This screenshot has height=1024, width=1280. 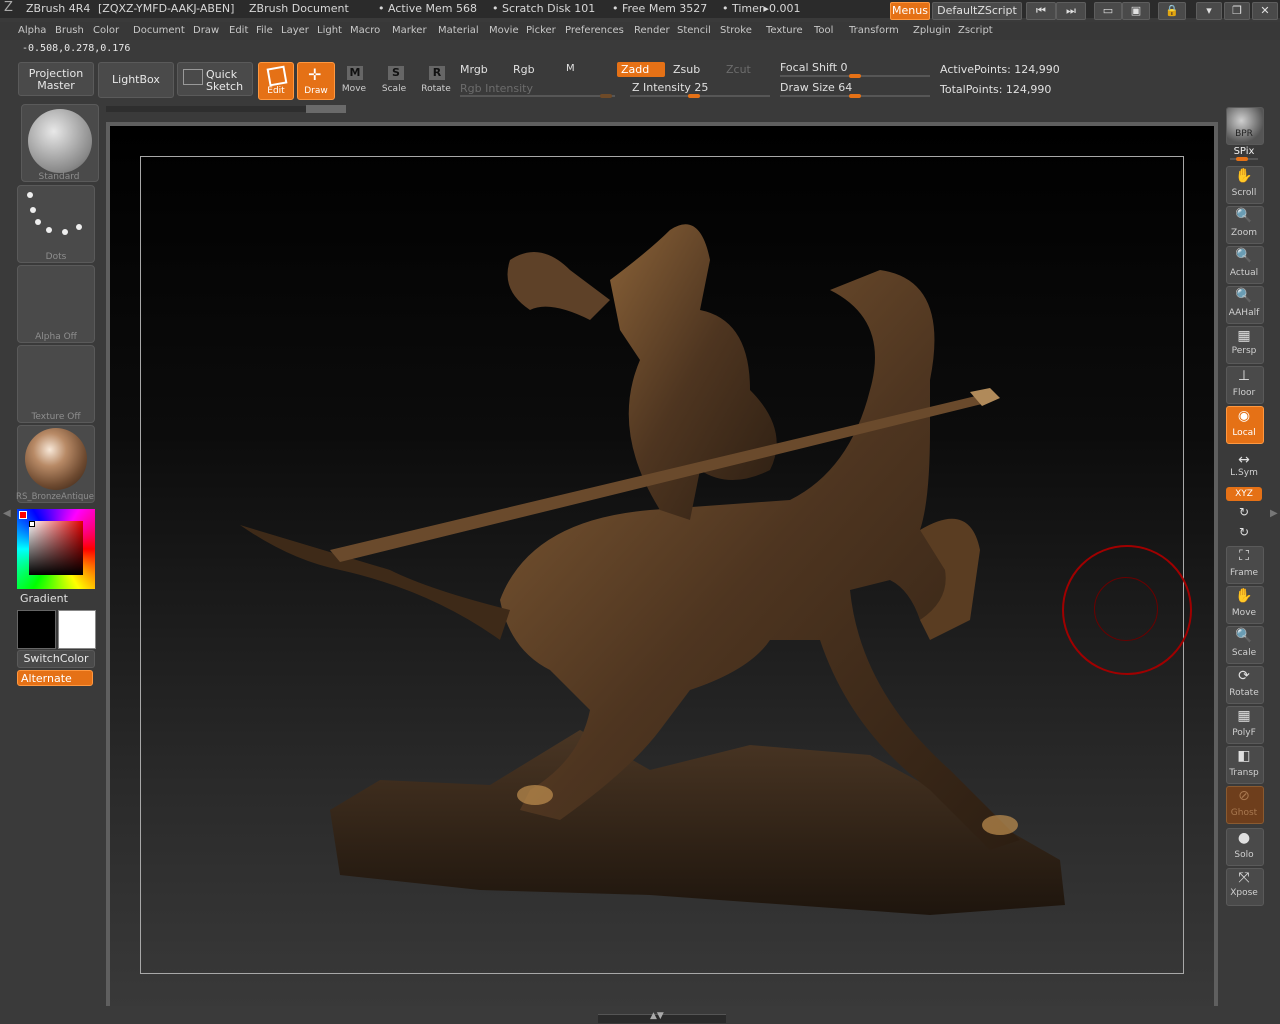 I want to click on transparency-icon: ◧, so click(x=1244, y=756).